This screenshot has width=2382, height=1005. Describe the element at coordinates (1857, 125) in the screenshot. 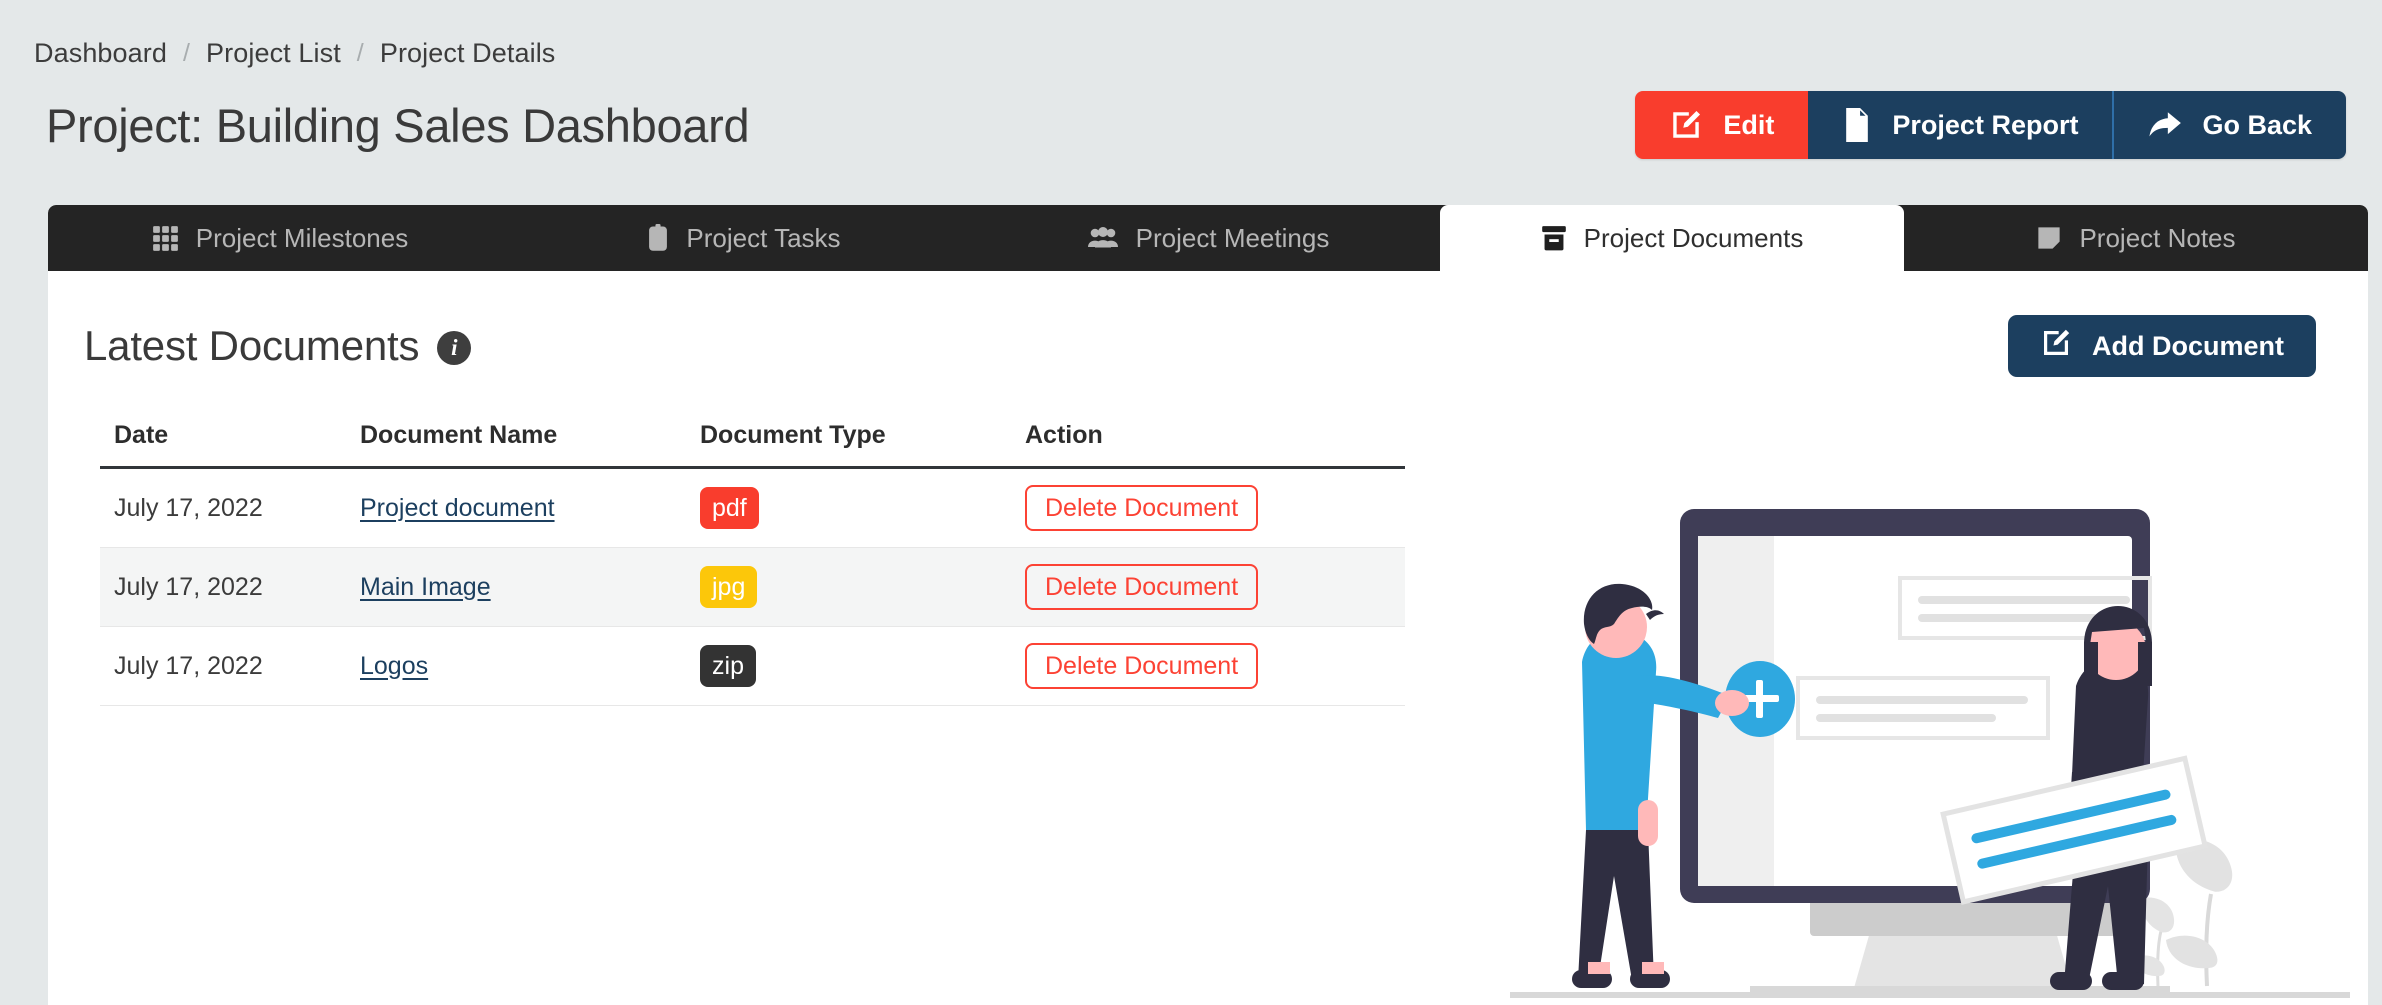

I see `document-icon` at that location.